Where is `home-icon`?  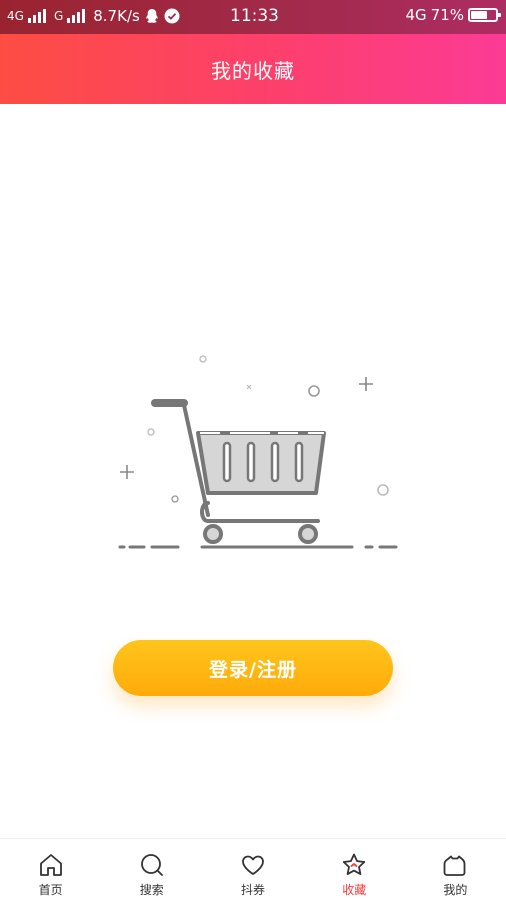
home-icon is located at coordinates (50, 865).